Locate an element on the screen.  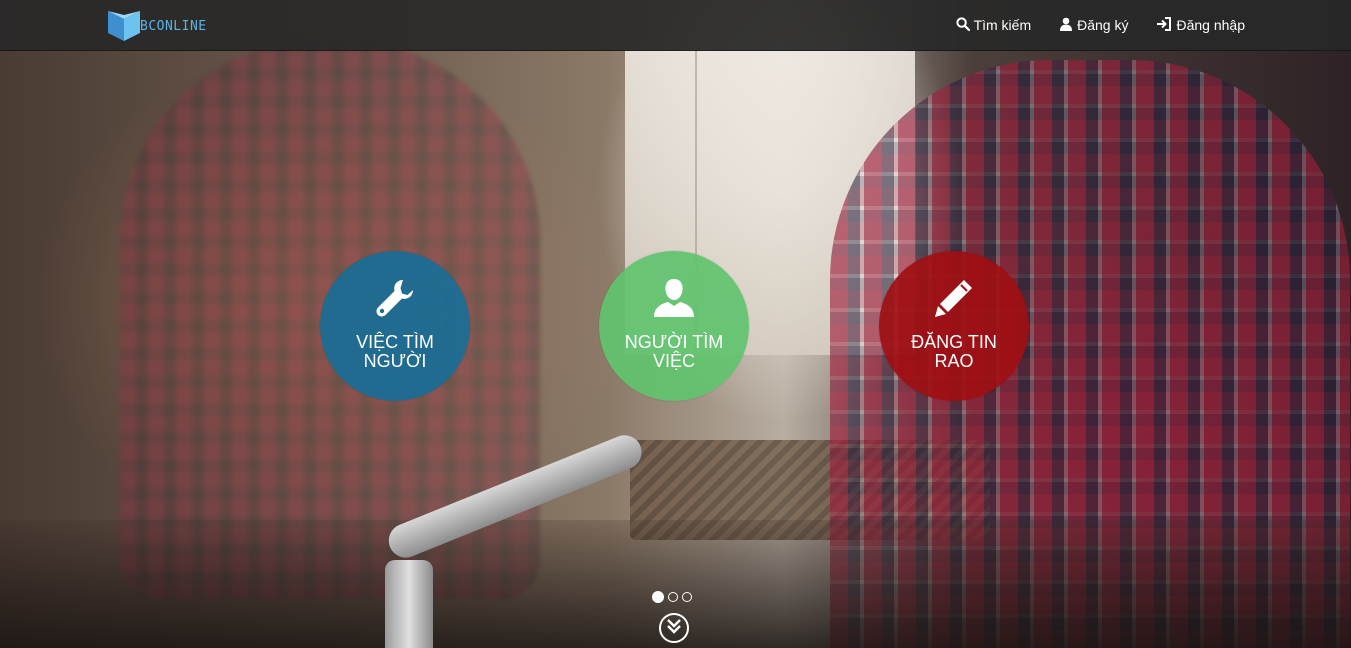
pencil-icon is located at coordinates (954, 300).